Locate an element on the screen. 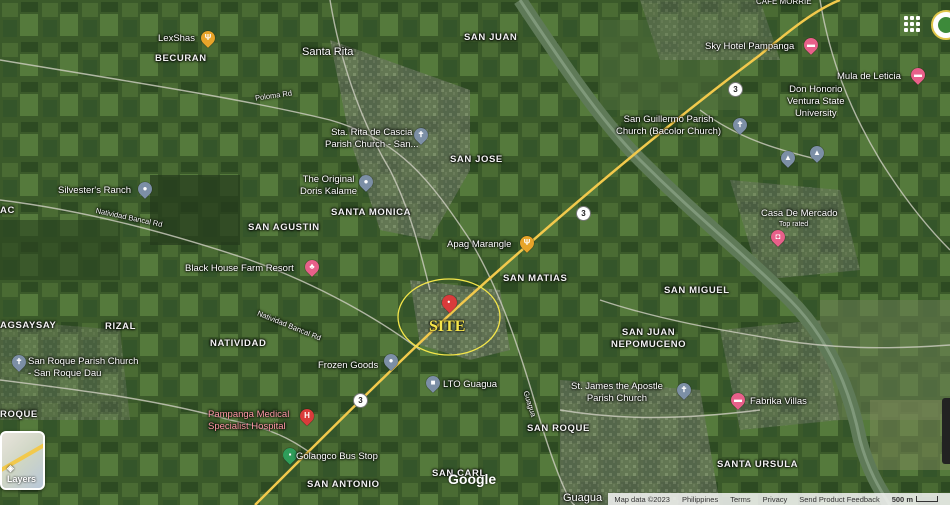  hotel-pin-fabrika-villas: ▬ is located at coordinates (738, 400).